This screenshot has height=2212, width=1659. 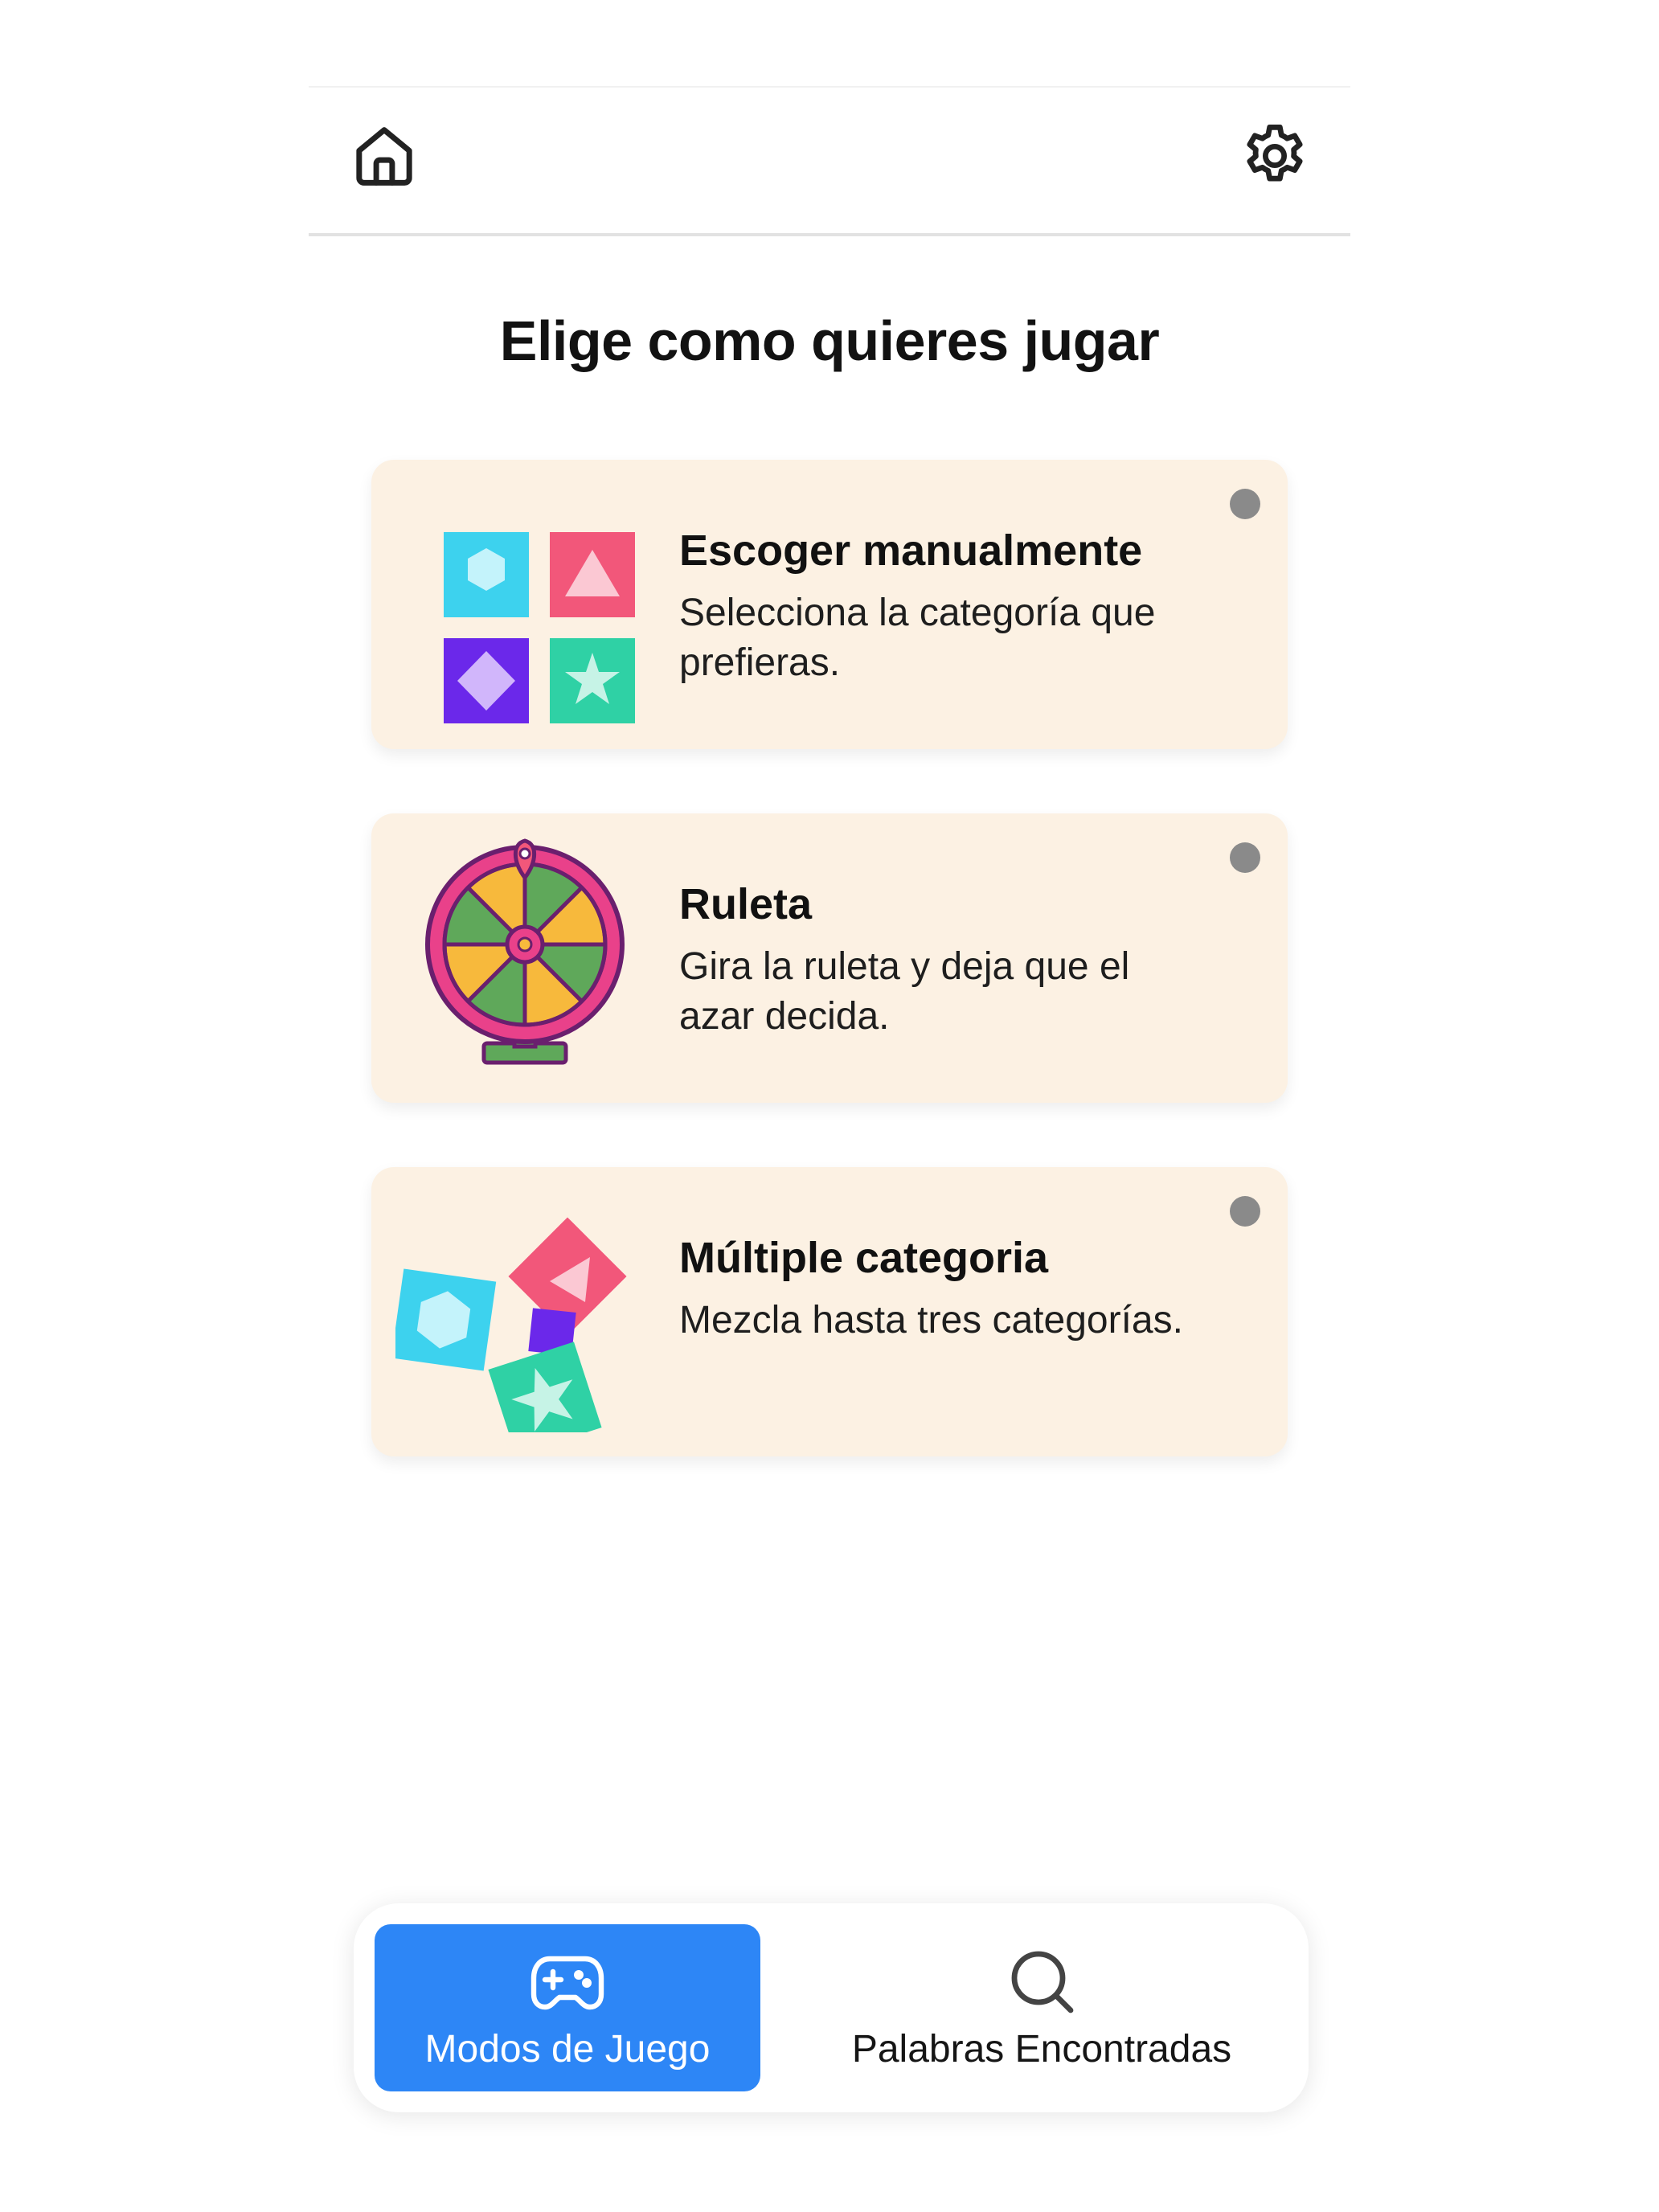 What do you see at coordinates (917, 638) in the screenshot?
I see `mode-description: Selecciona la categoría que prefieras.` at bounding box center [917, 638].